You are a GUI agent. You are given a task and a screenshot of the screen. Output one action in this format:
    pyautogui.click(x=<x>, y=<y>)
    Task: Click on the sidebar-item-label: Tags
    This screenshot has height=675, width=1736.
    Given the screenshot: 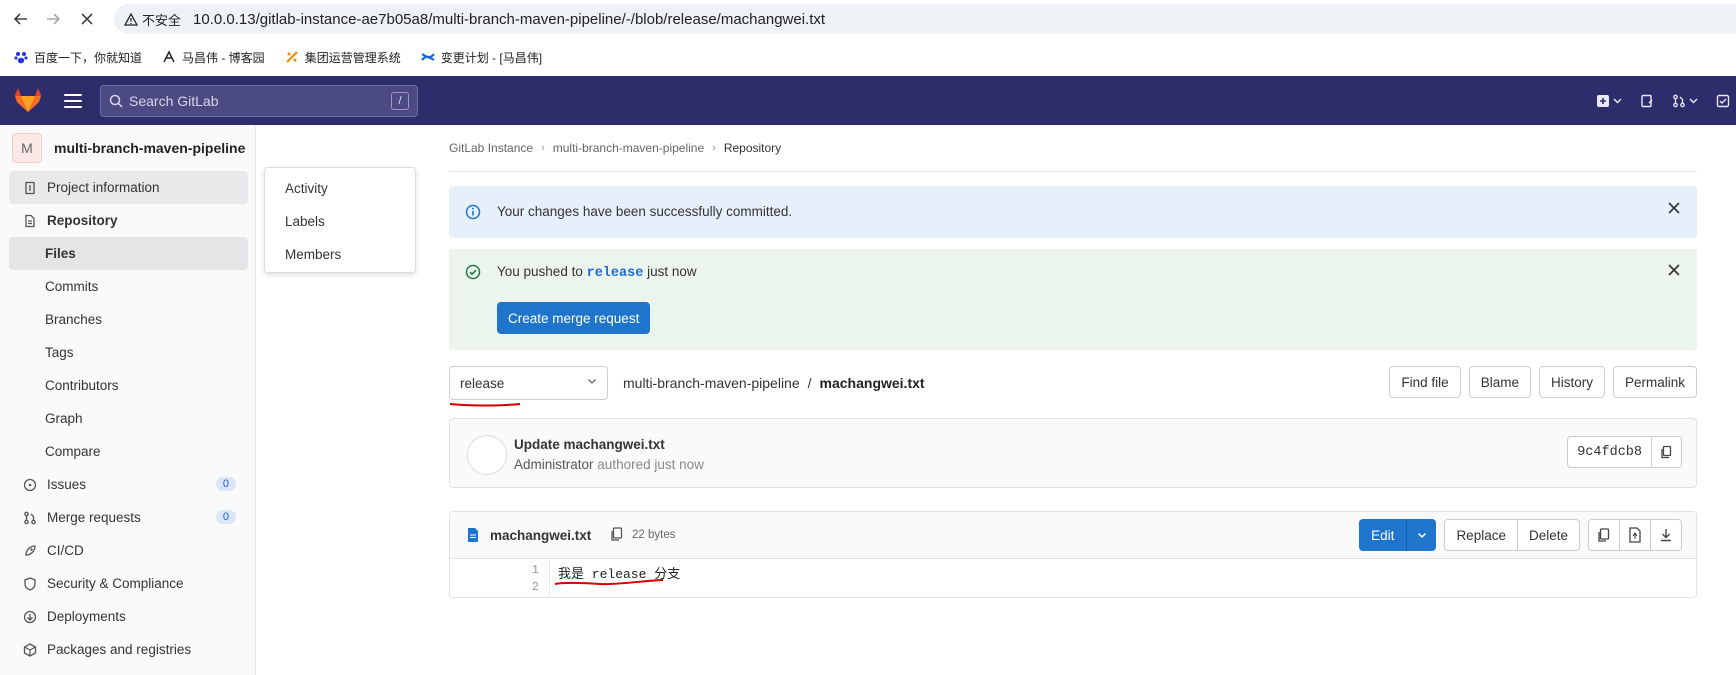 What is the action you would take?
    pyautogui.click(x=59, y=352)
    